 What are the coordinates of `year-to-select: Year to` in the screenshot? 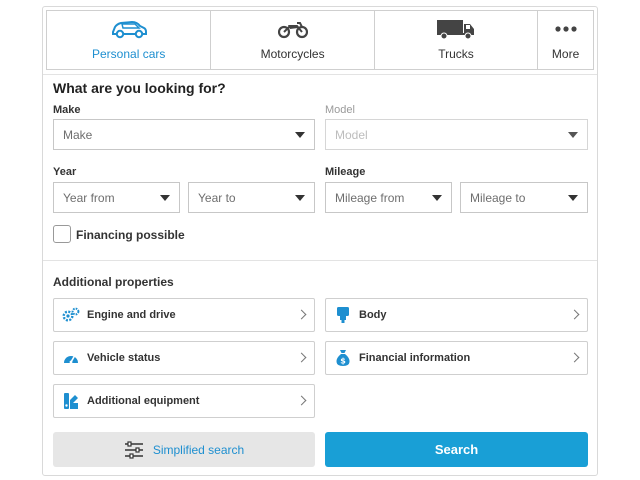 It's located at (251, 197).